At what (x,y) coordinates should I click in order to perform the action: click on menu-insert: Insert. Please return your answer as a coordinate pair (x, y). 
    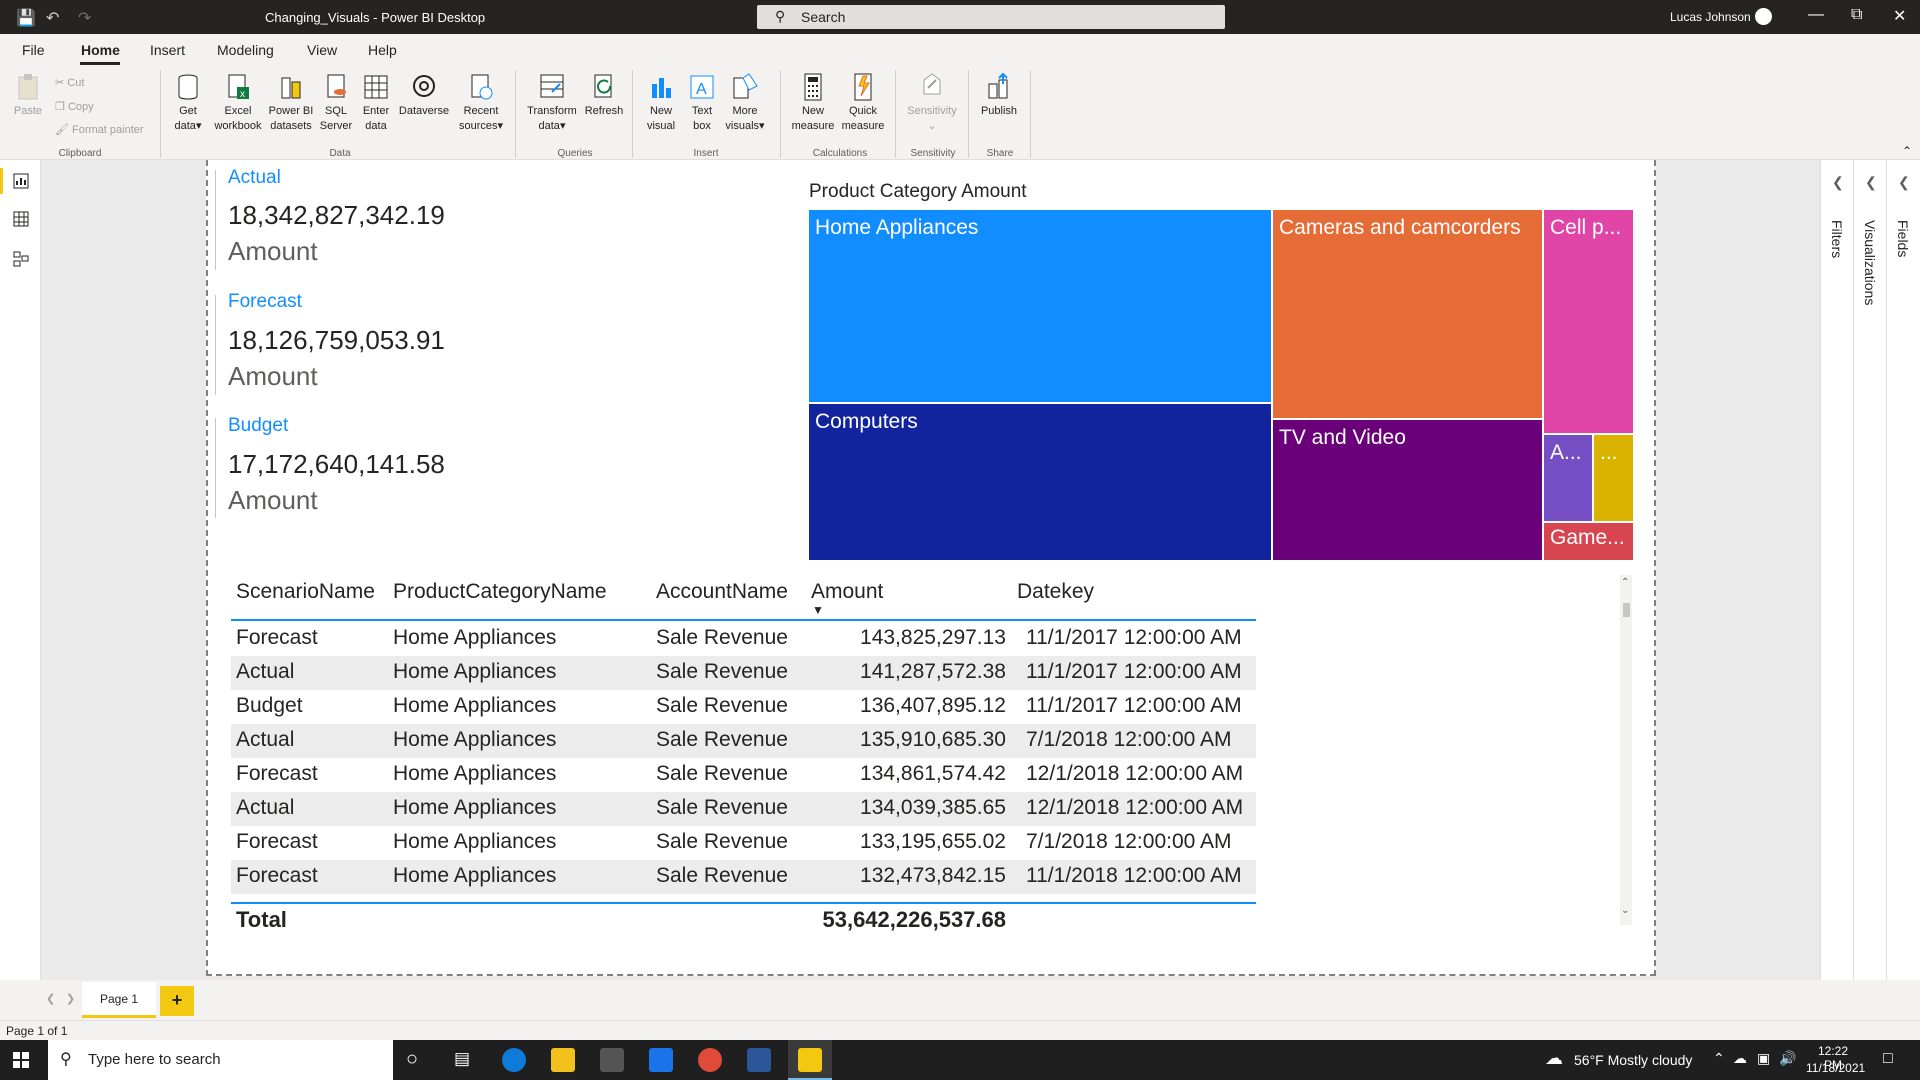
    Looking at the image, I should click on (167, 50).